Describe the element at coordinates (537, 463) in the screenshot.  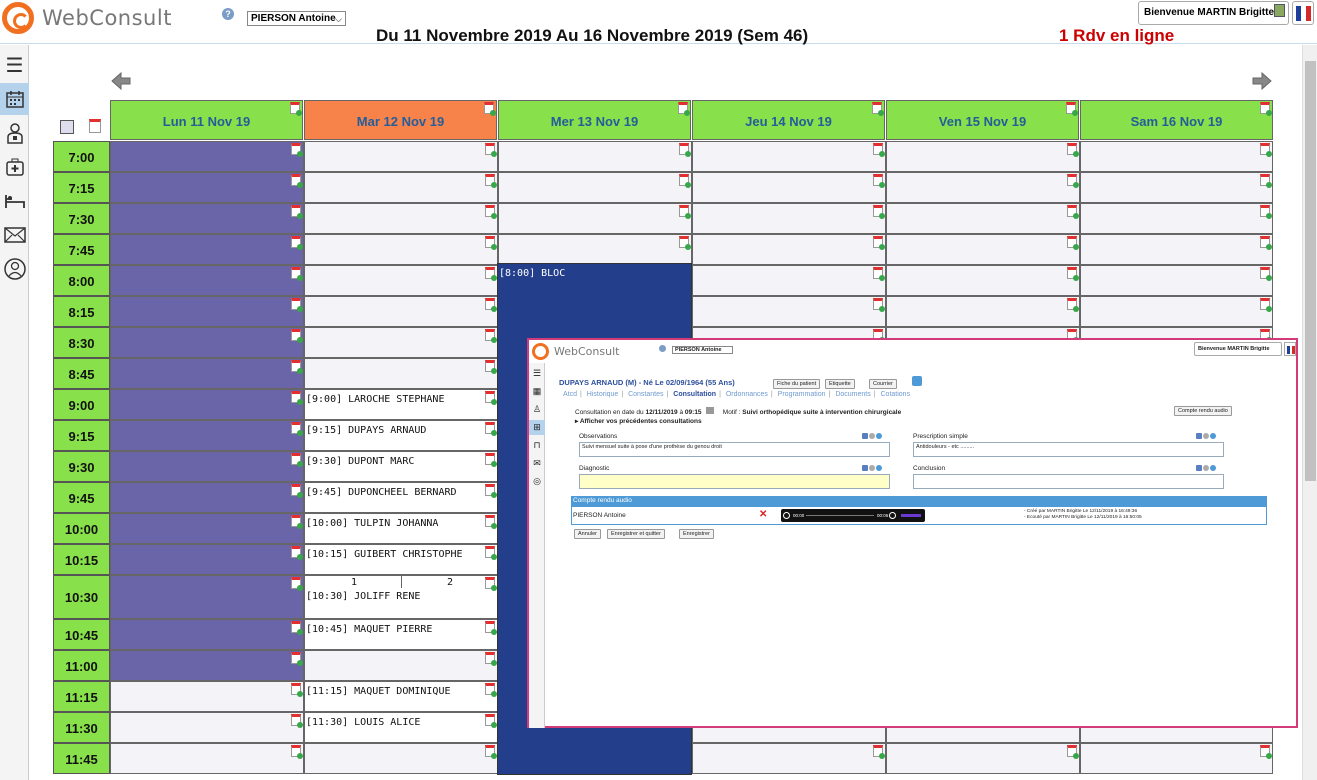
I see `mail-icon: ✉` at that location.